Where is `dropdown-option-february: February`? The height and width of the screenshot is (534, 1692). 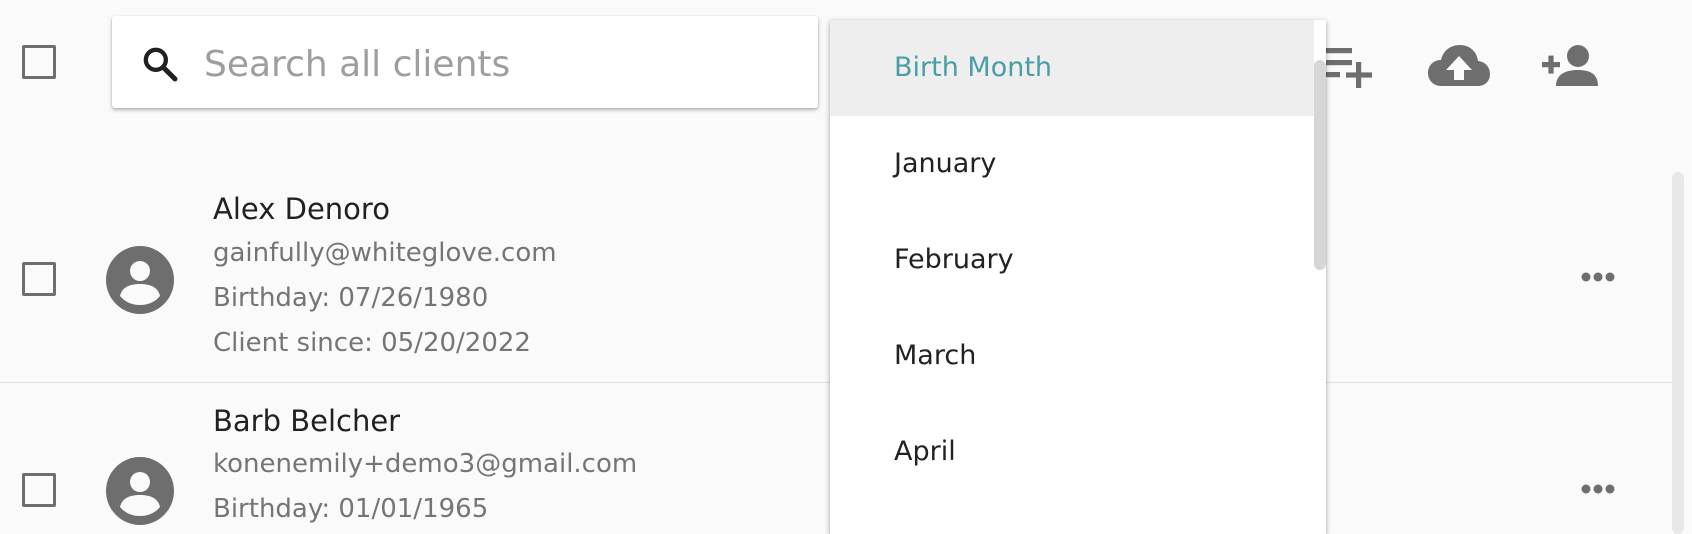 dropdown-option-february: February is located at coordinates (1072, 260).